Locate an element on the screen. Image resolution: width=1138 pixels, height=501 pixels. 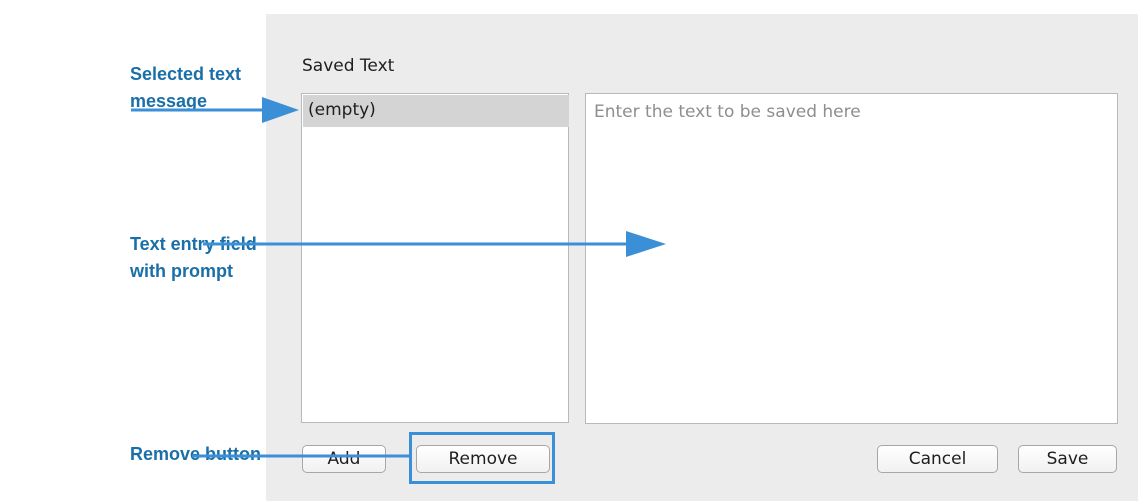
remove-button: Remove is located at coordinates (483, 459).